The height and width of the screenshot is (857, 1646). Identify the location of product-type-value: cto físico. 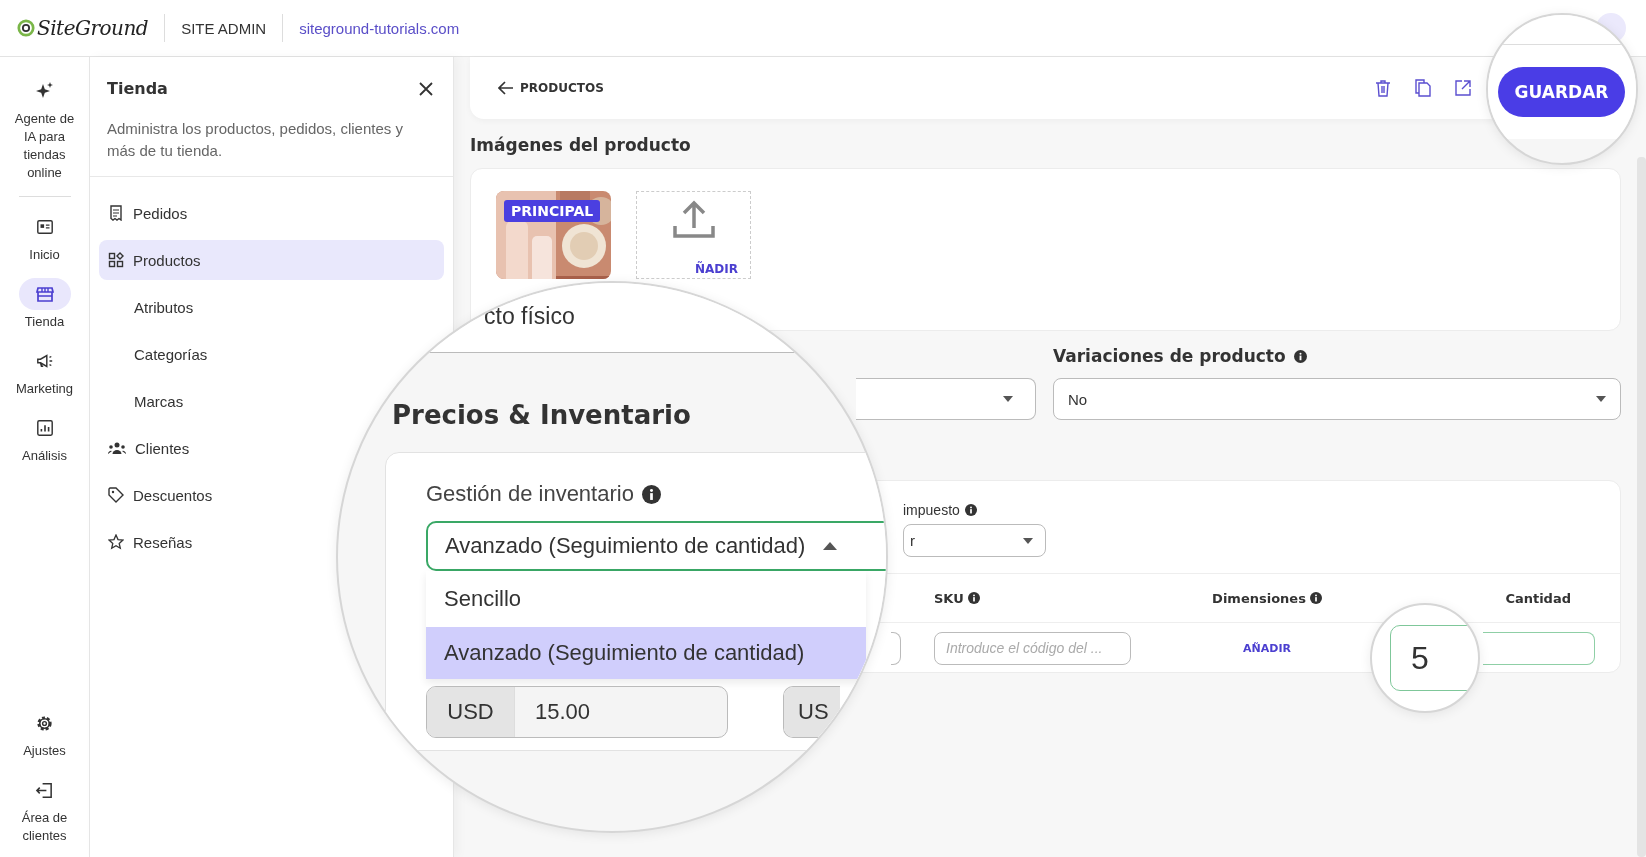
(529, 316).